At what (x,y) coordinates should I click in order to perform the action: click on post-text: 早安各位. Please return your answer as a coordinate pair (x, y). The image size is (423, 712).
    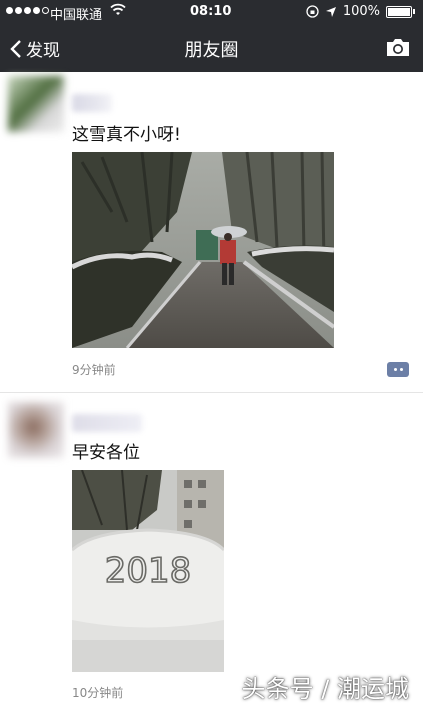
    Looking at the image, I should click on (106, 453).